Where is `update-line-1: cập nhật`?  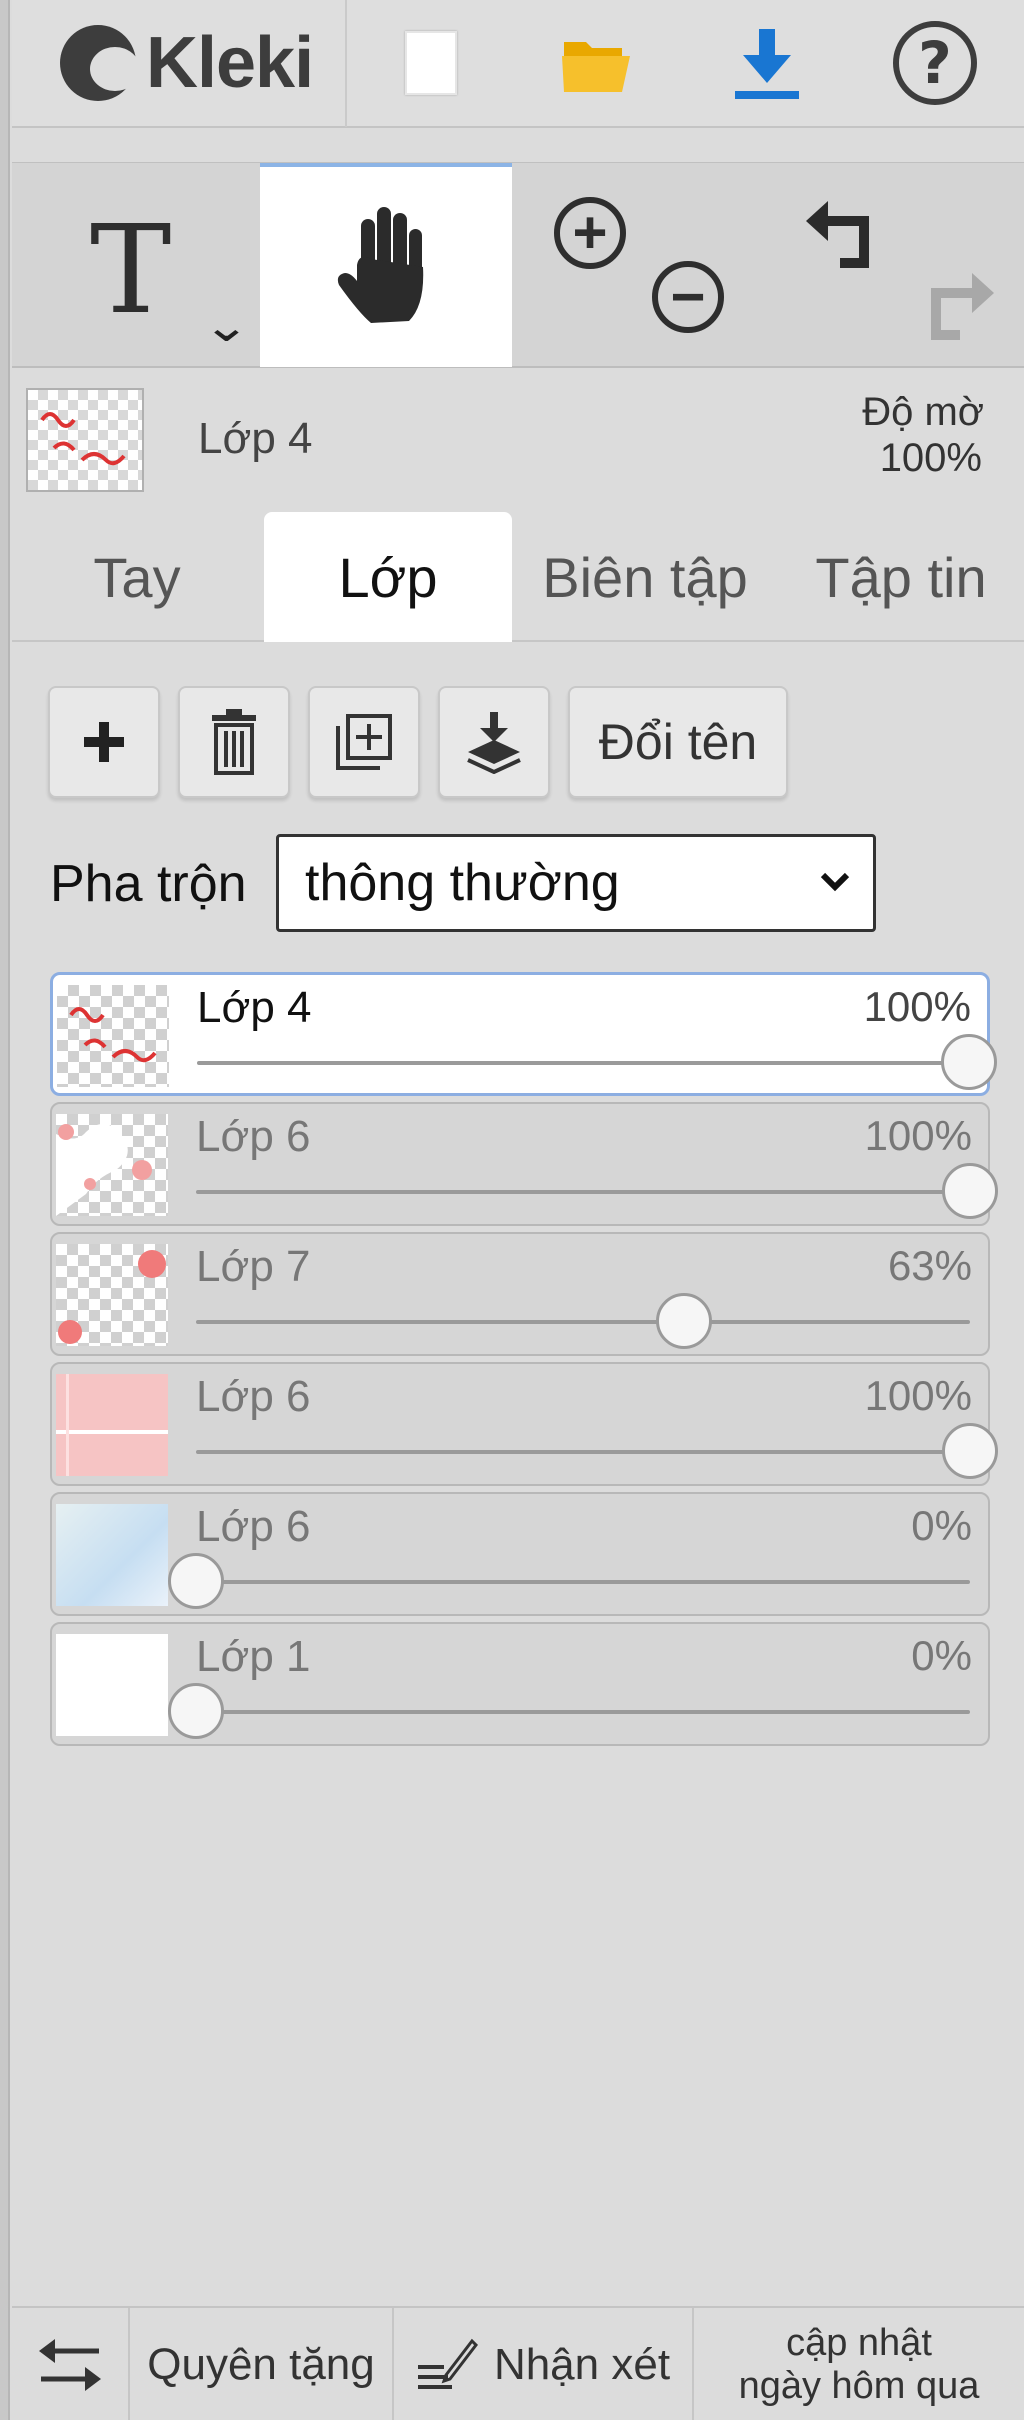
update-line-1: cập nhật is located at coordinates (859, 2343).